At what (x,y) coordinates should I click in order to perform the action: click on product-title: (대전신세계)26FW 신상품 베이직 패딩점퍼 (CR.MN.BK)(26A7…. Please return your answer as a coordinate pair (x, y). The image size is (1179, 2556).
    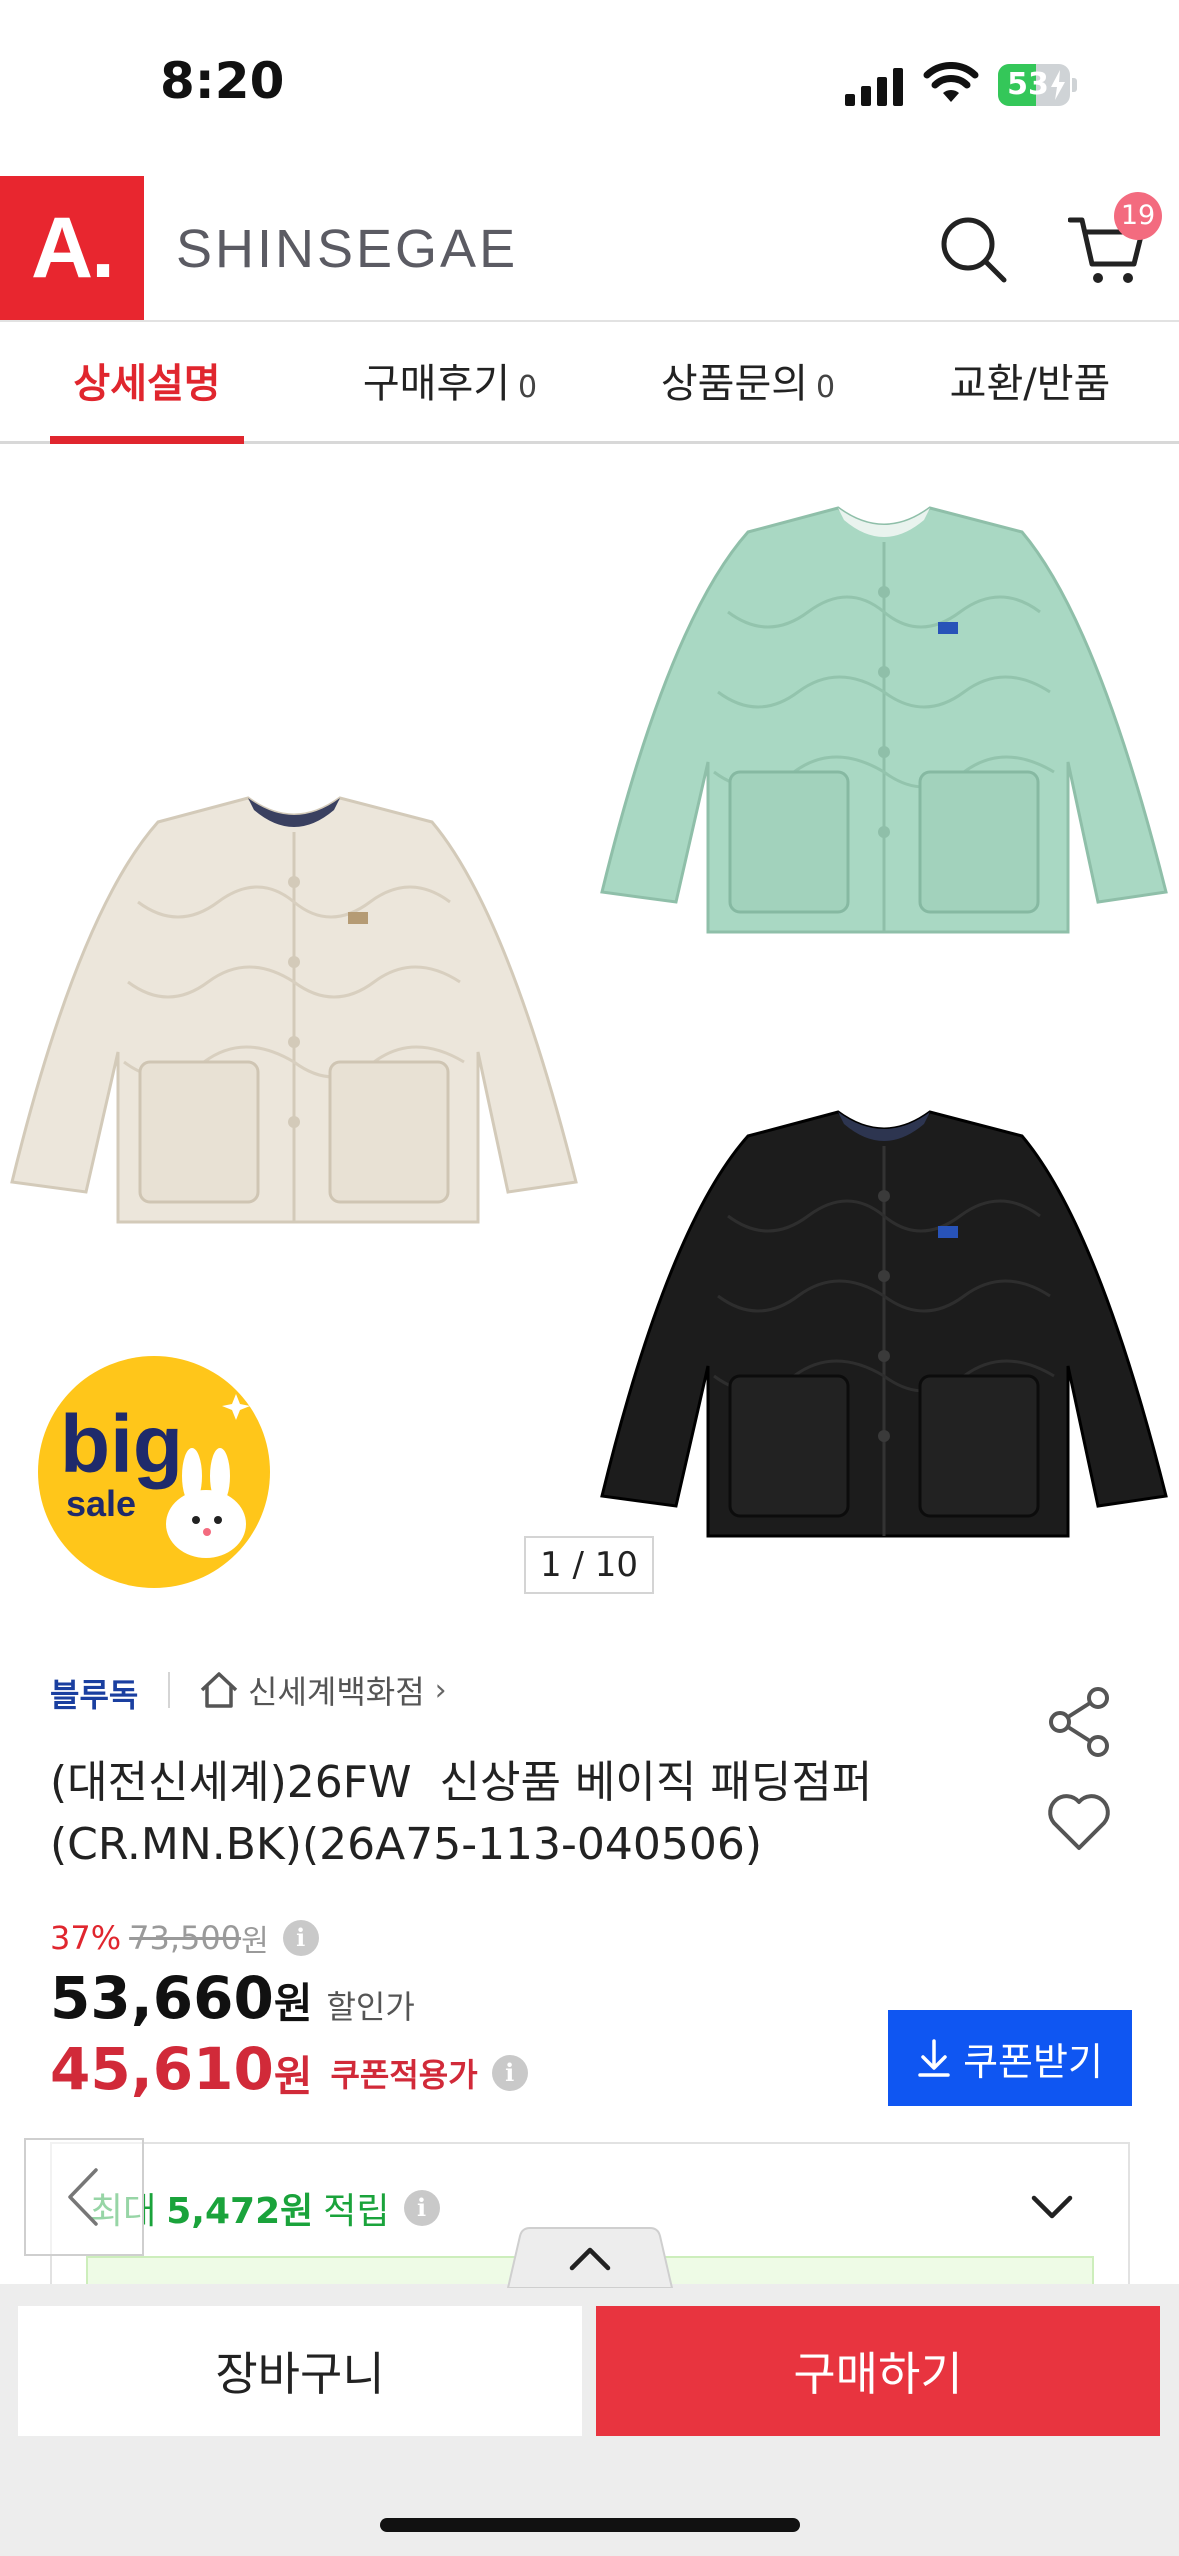
    Looking at the image, I should click on (530, 1814).